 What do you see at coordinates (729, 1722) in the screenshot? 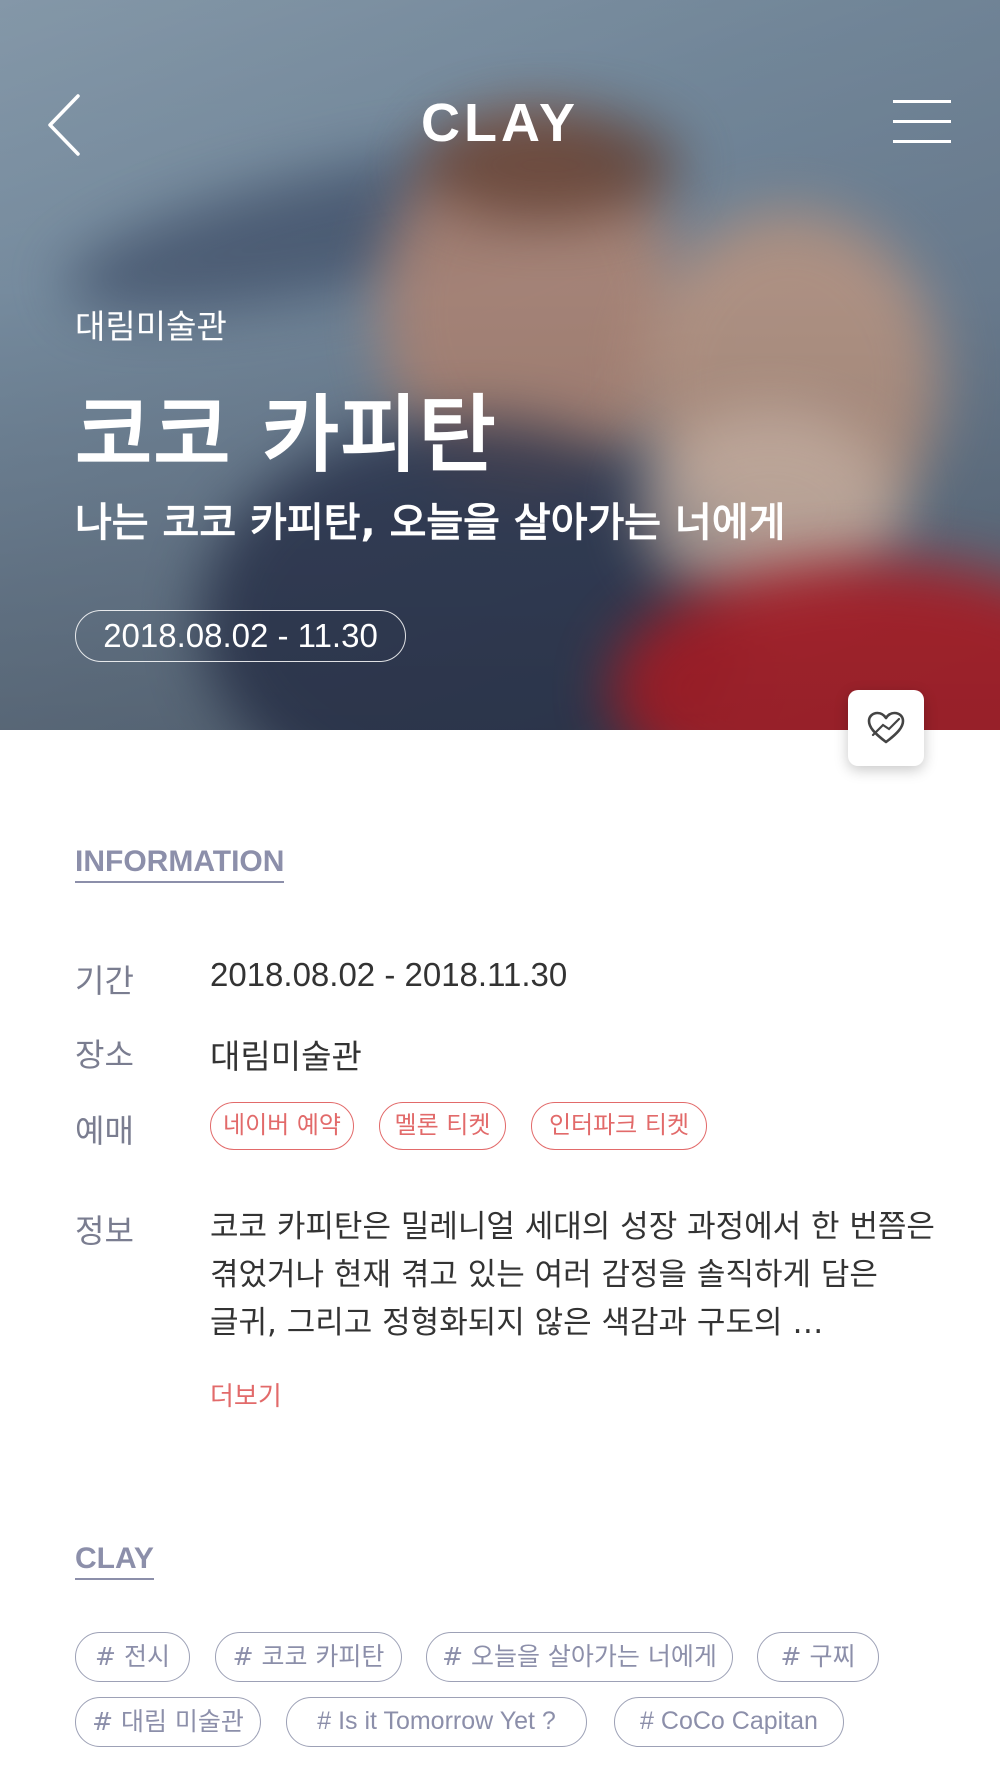
I see `tag-chip: # CoCo Capitan` at bounding box center [729, 1722].